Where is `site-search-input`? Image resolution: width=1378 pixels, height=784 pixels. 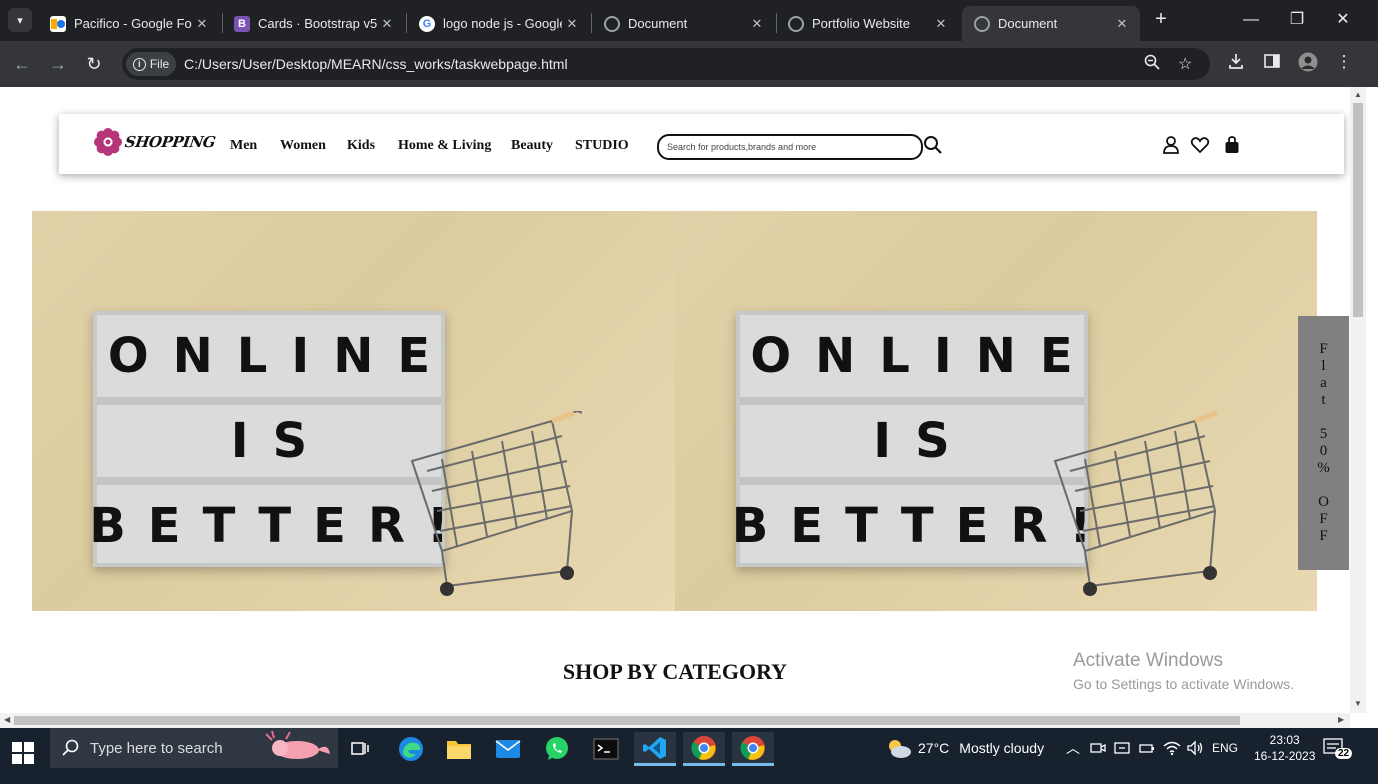 site-search-input is located at coordinates (787, 147).